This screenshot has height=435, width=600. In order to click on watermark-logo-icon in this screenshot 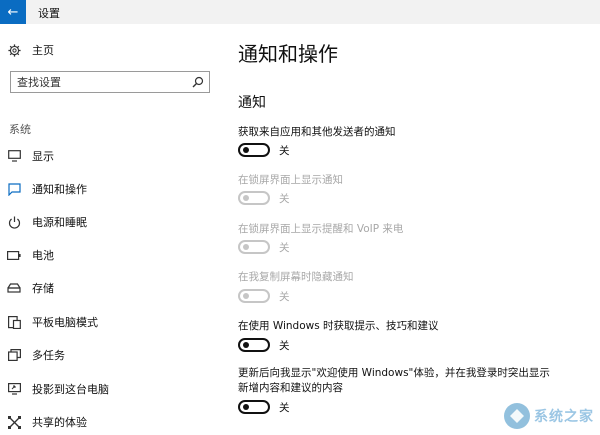, I will do `click(517, 416)`.